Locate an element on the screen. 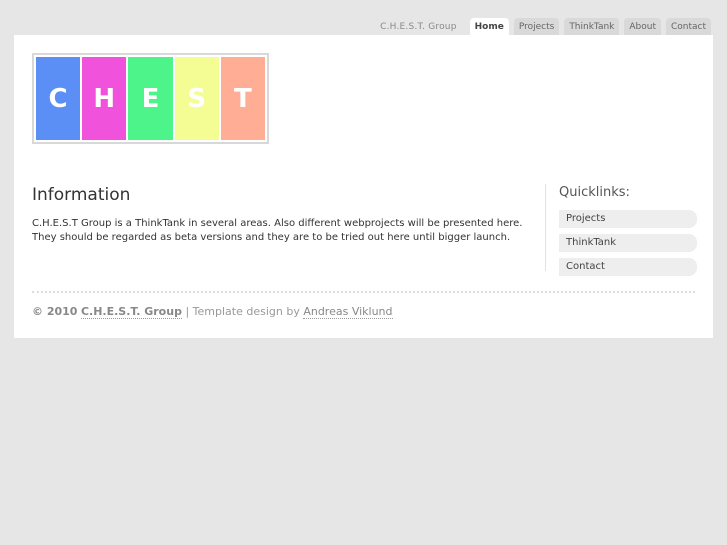 This screenshot has height=545, width=727. chest-logo: C H E S T is located at coordinates (150, 98).